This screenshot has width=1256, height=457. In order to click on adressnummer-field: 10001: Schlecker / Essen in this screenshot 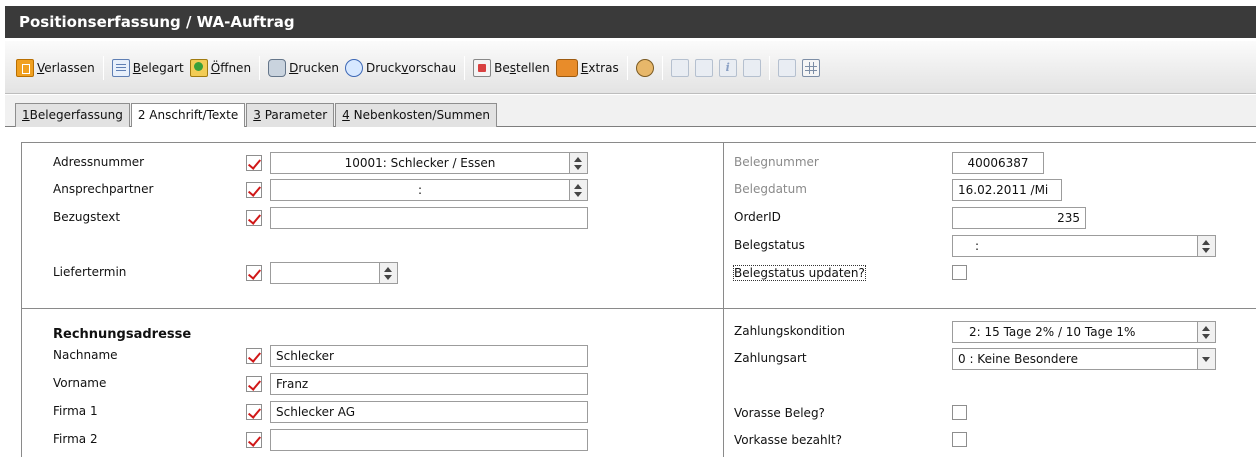, I will do `click(420, 163)`.